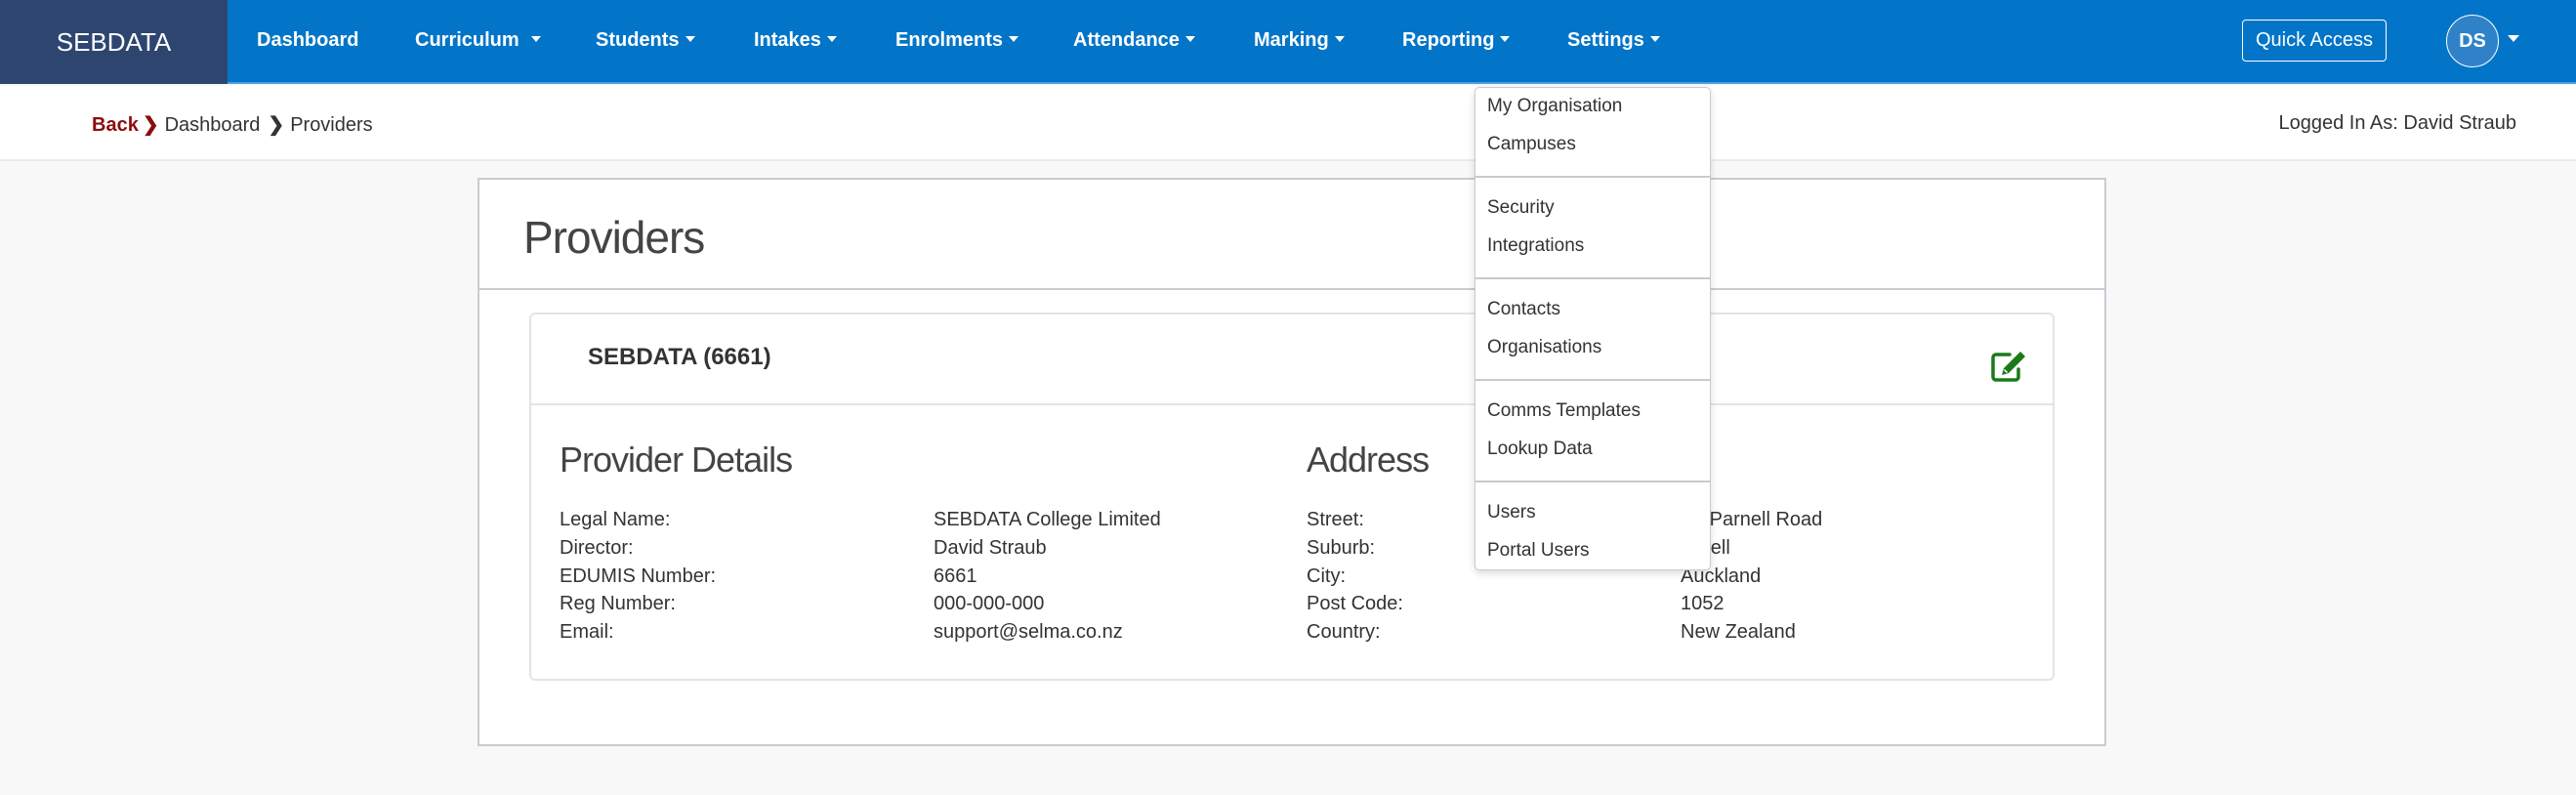 The image size is (2576, 795). I want to click on nav-reporting: Reporting, so click(1456, 40).